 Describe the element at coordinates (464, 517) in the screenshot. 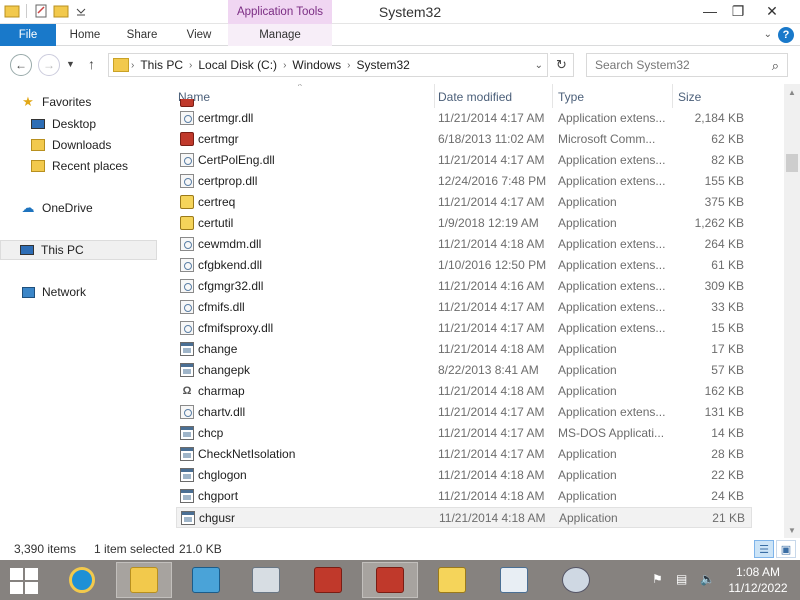

I see `table-row: chgusr 11/21/2014 4:18 AM Application 21 KB` at that location.